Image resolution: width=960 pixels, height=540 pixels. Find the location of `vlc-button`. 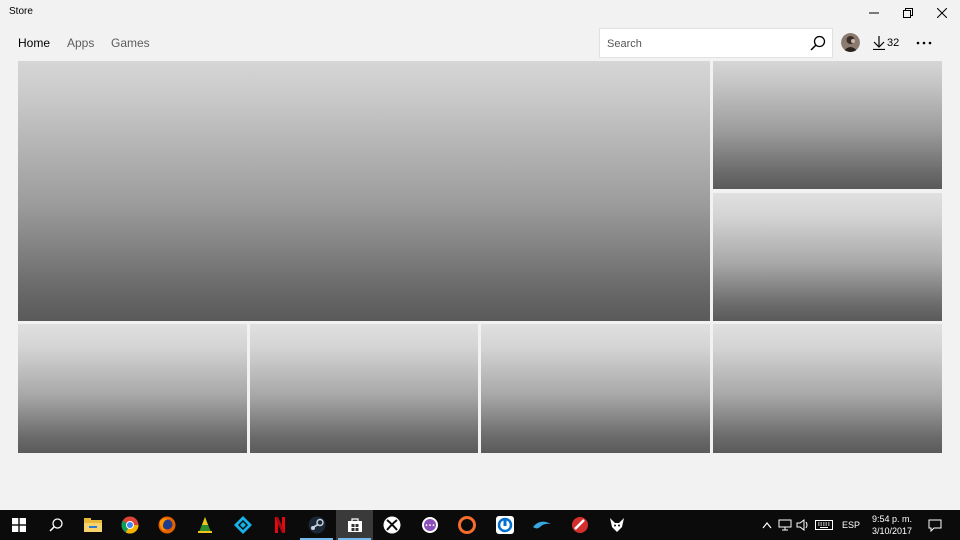

vlc-button is located at coordinates (204, 525).